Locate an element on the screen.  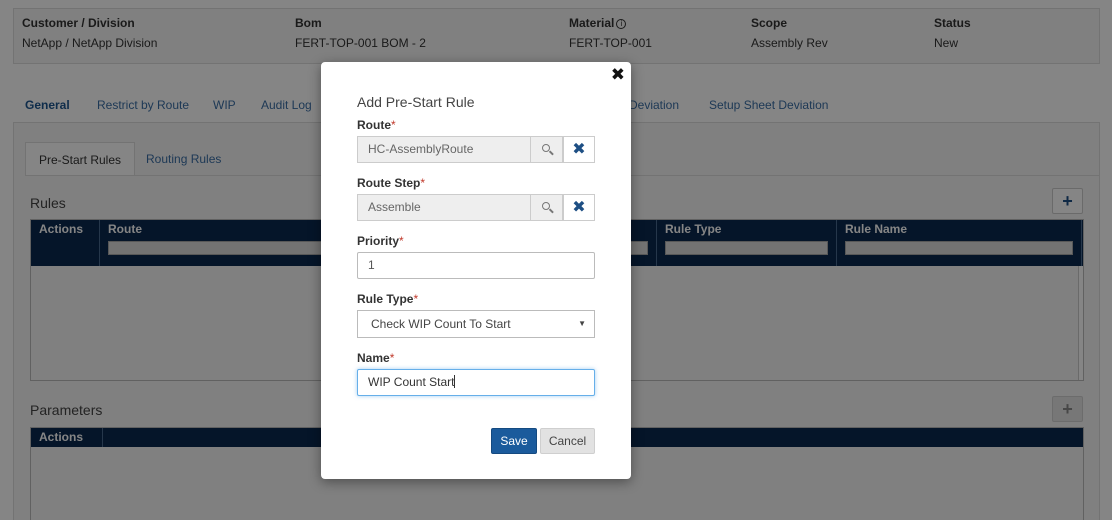
route-input: HC-AssemblyRoute is located at coordinates (444, 149).